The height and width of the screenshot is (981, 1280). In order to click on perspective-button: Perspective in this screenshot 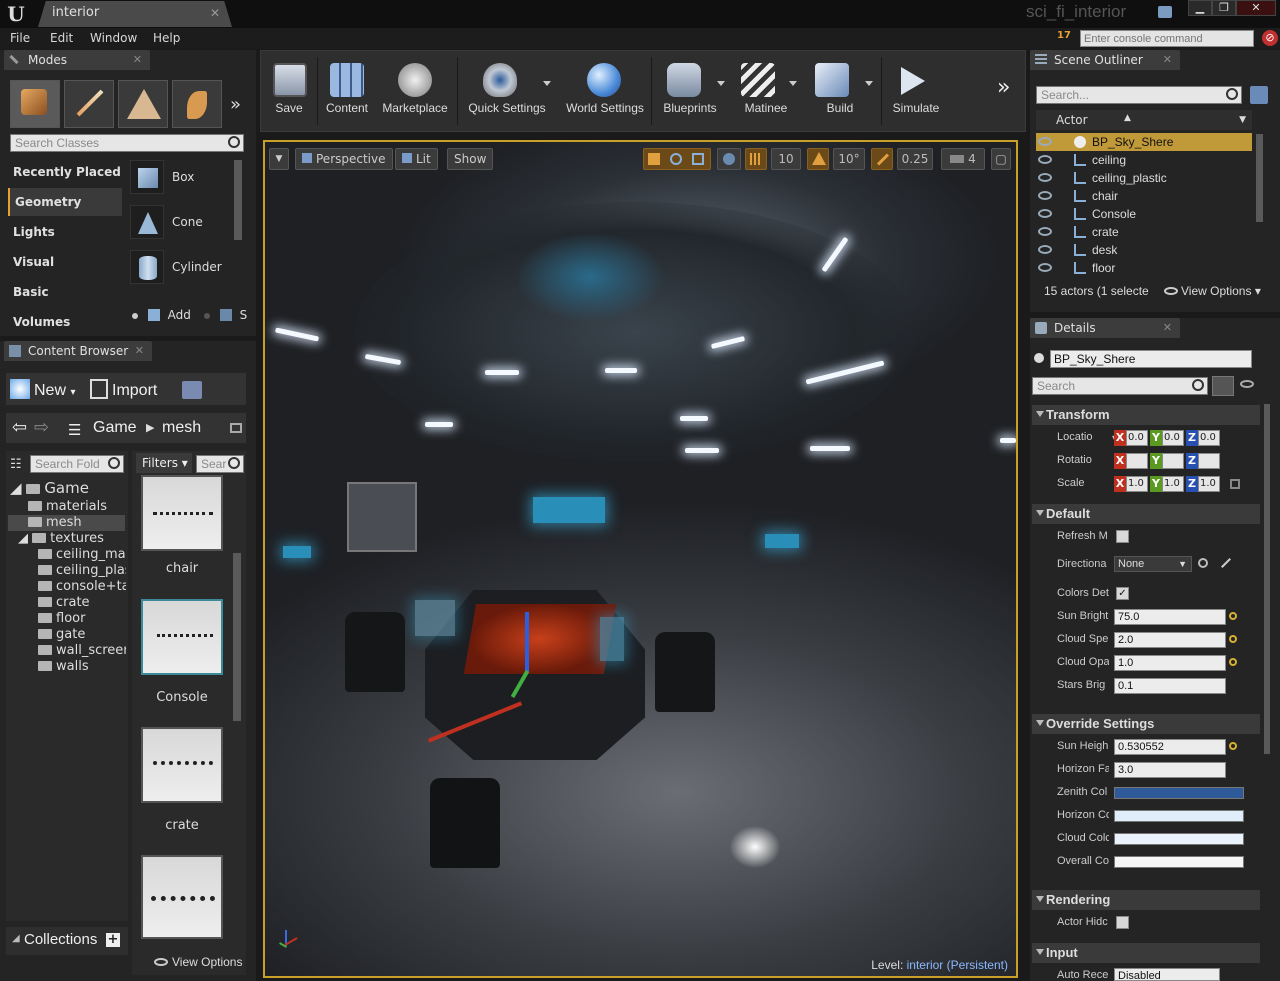, I will do `click(344, 159)`.